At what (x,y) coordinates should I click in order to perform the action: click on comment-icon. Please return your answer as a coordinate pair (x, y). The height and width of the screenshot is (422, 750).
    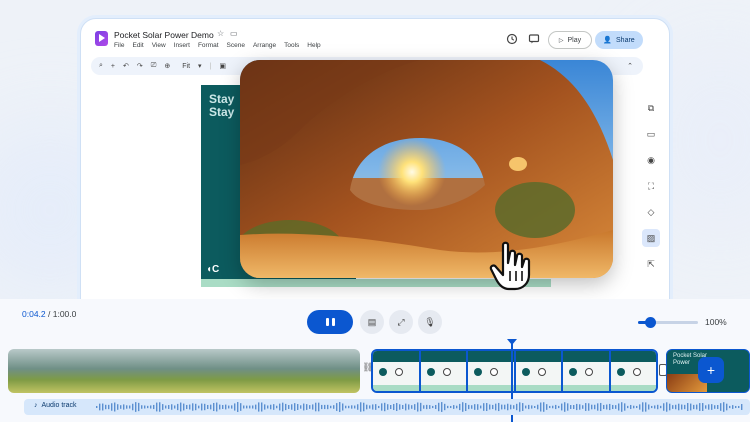
    Looking at the image, I should click on (534, 40).